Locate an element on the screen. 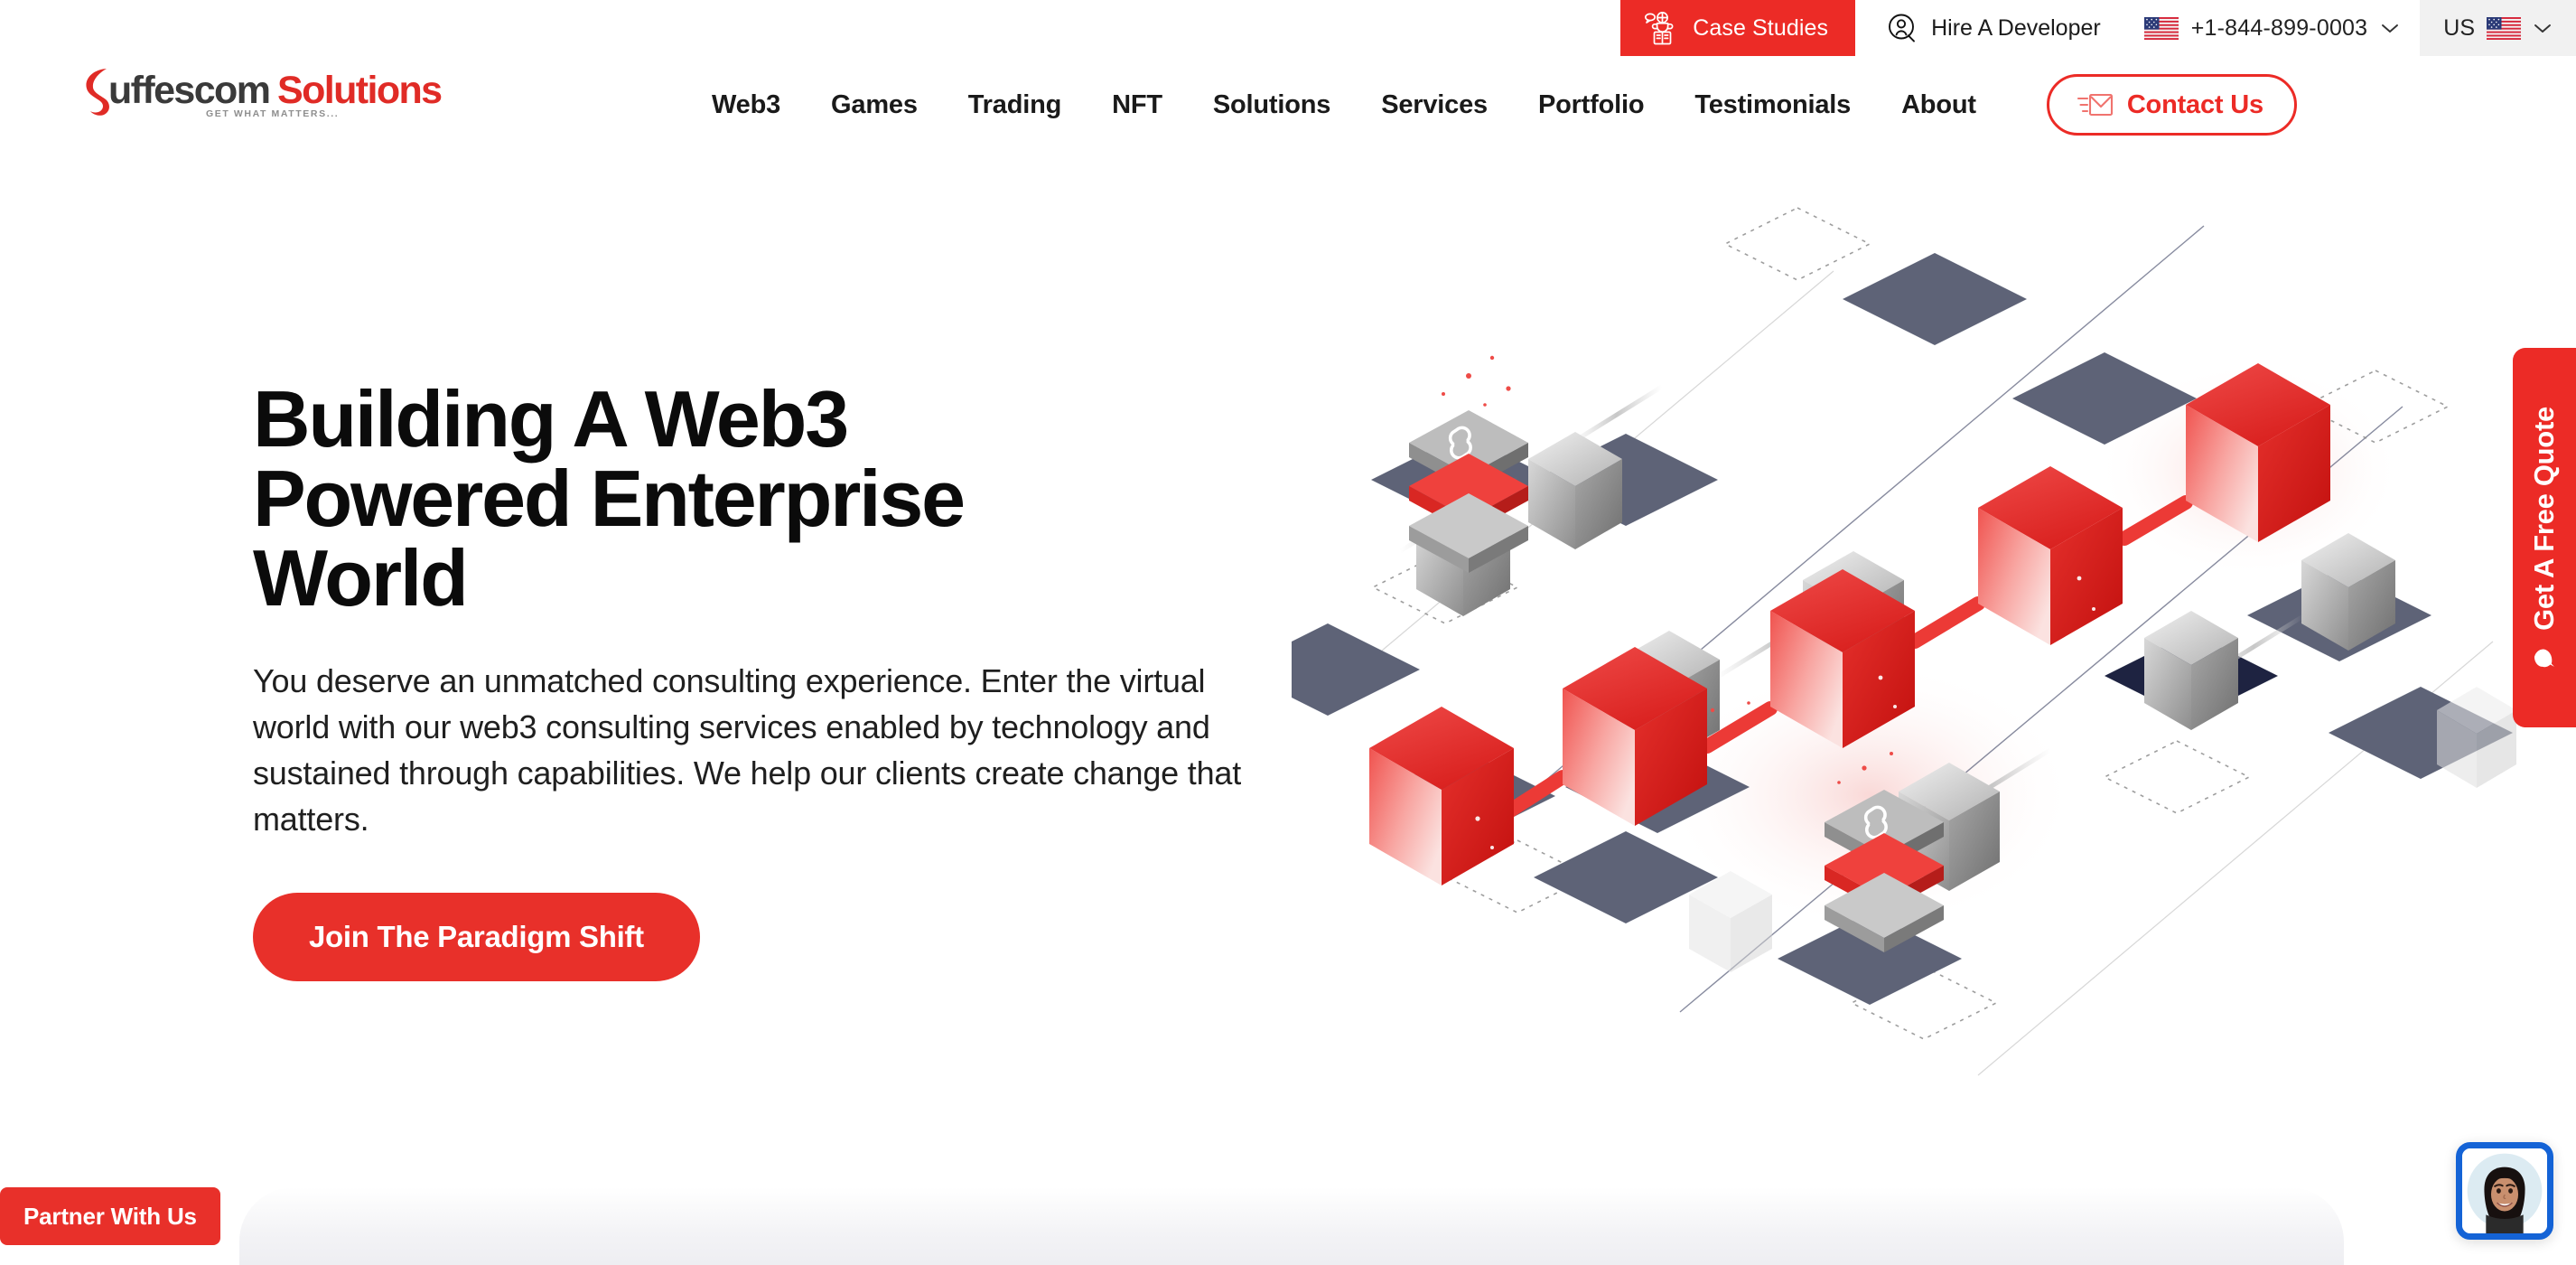 The width and height of the screenshot is (2576, 1265). trophy-book-icon is located at coordinates (1662, 28).